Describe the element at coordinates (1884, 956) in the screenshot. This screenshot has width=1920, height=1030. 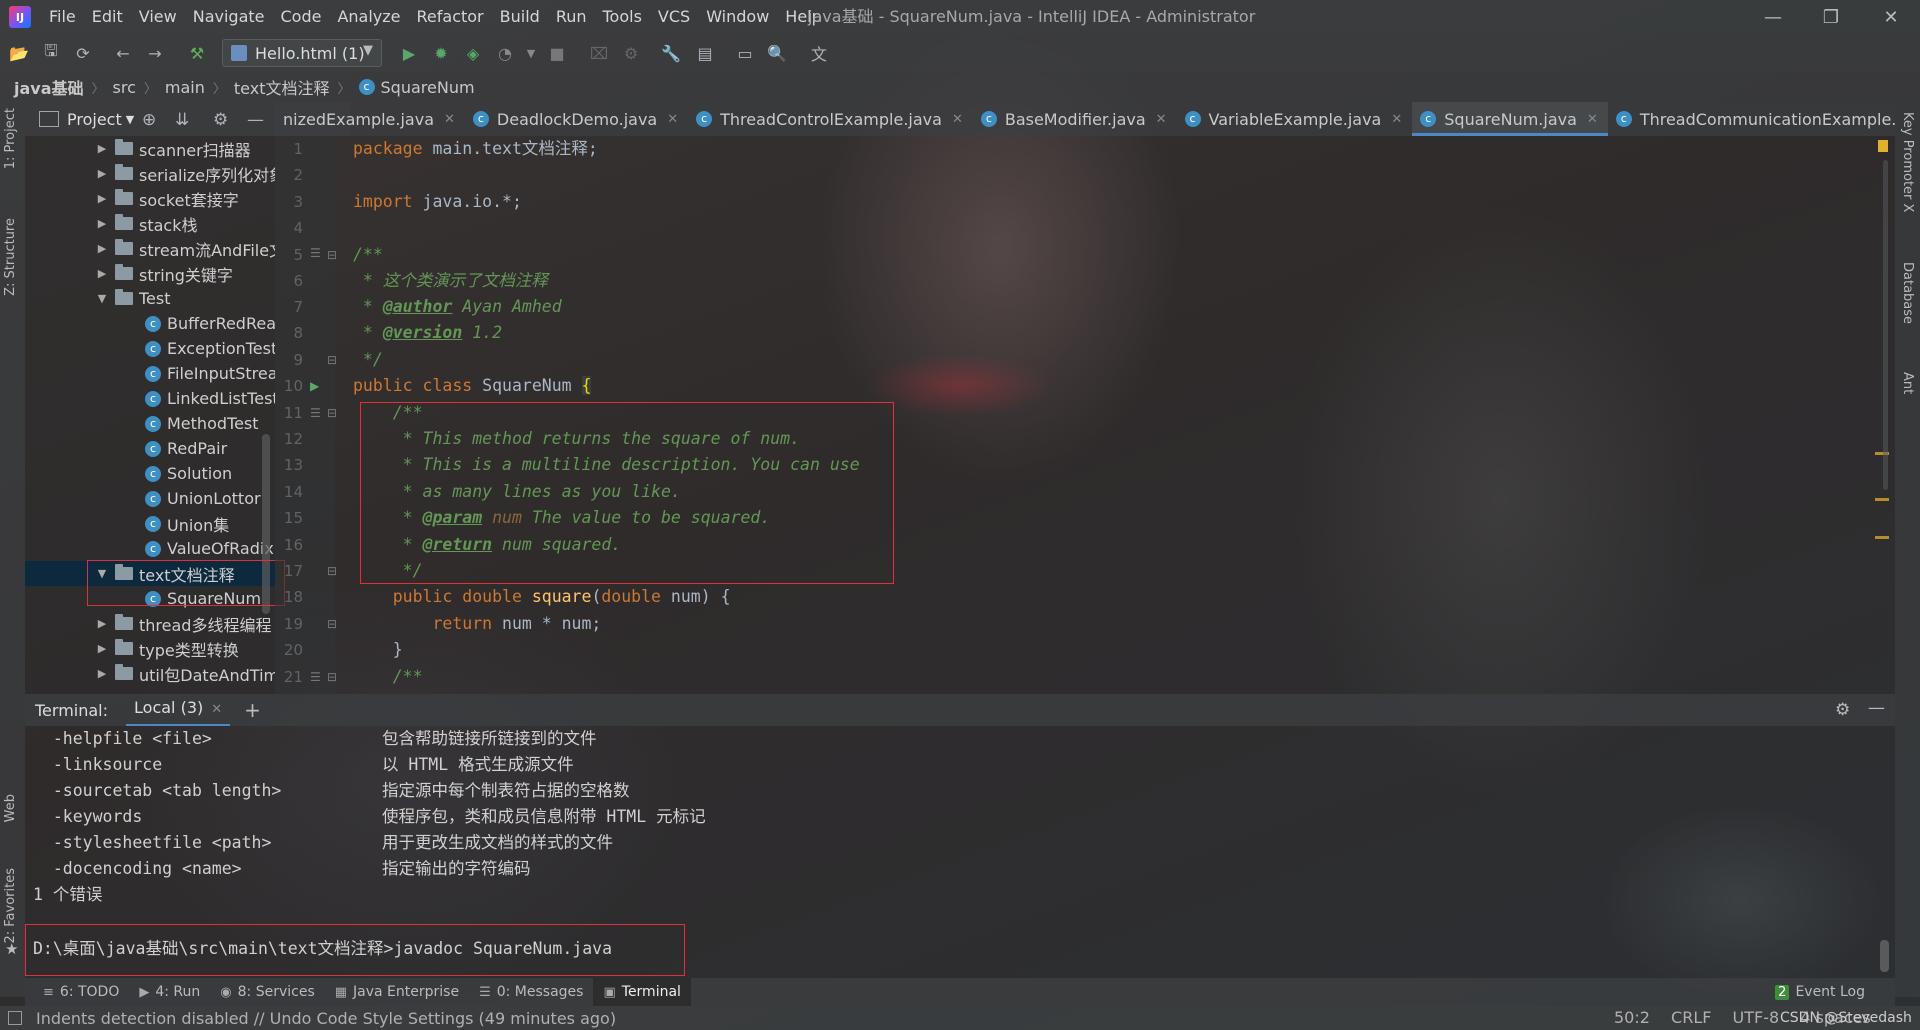
I see `terminal-scrollbar` at that location.